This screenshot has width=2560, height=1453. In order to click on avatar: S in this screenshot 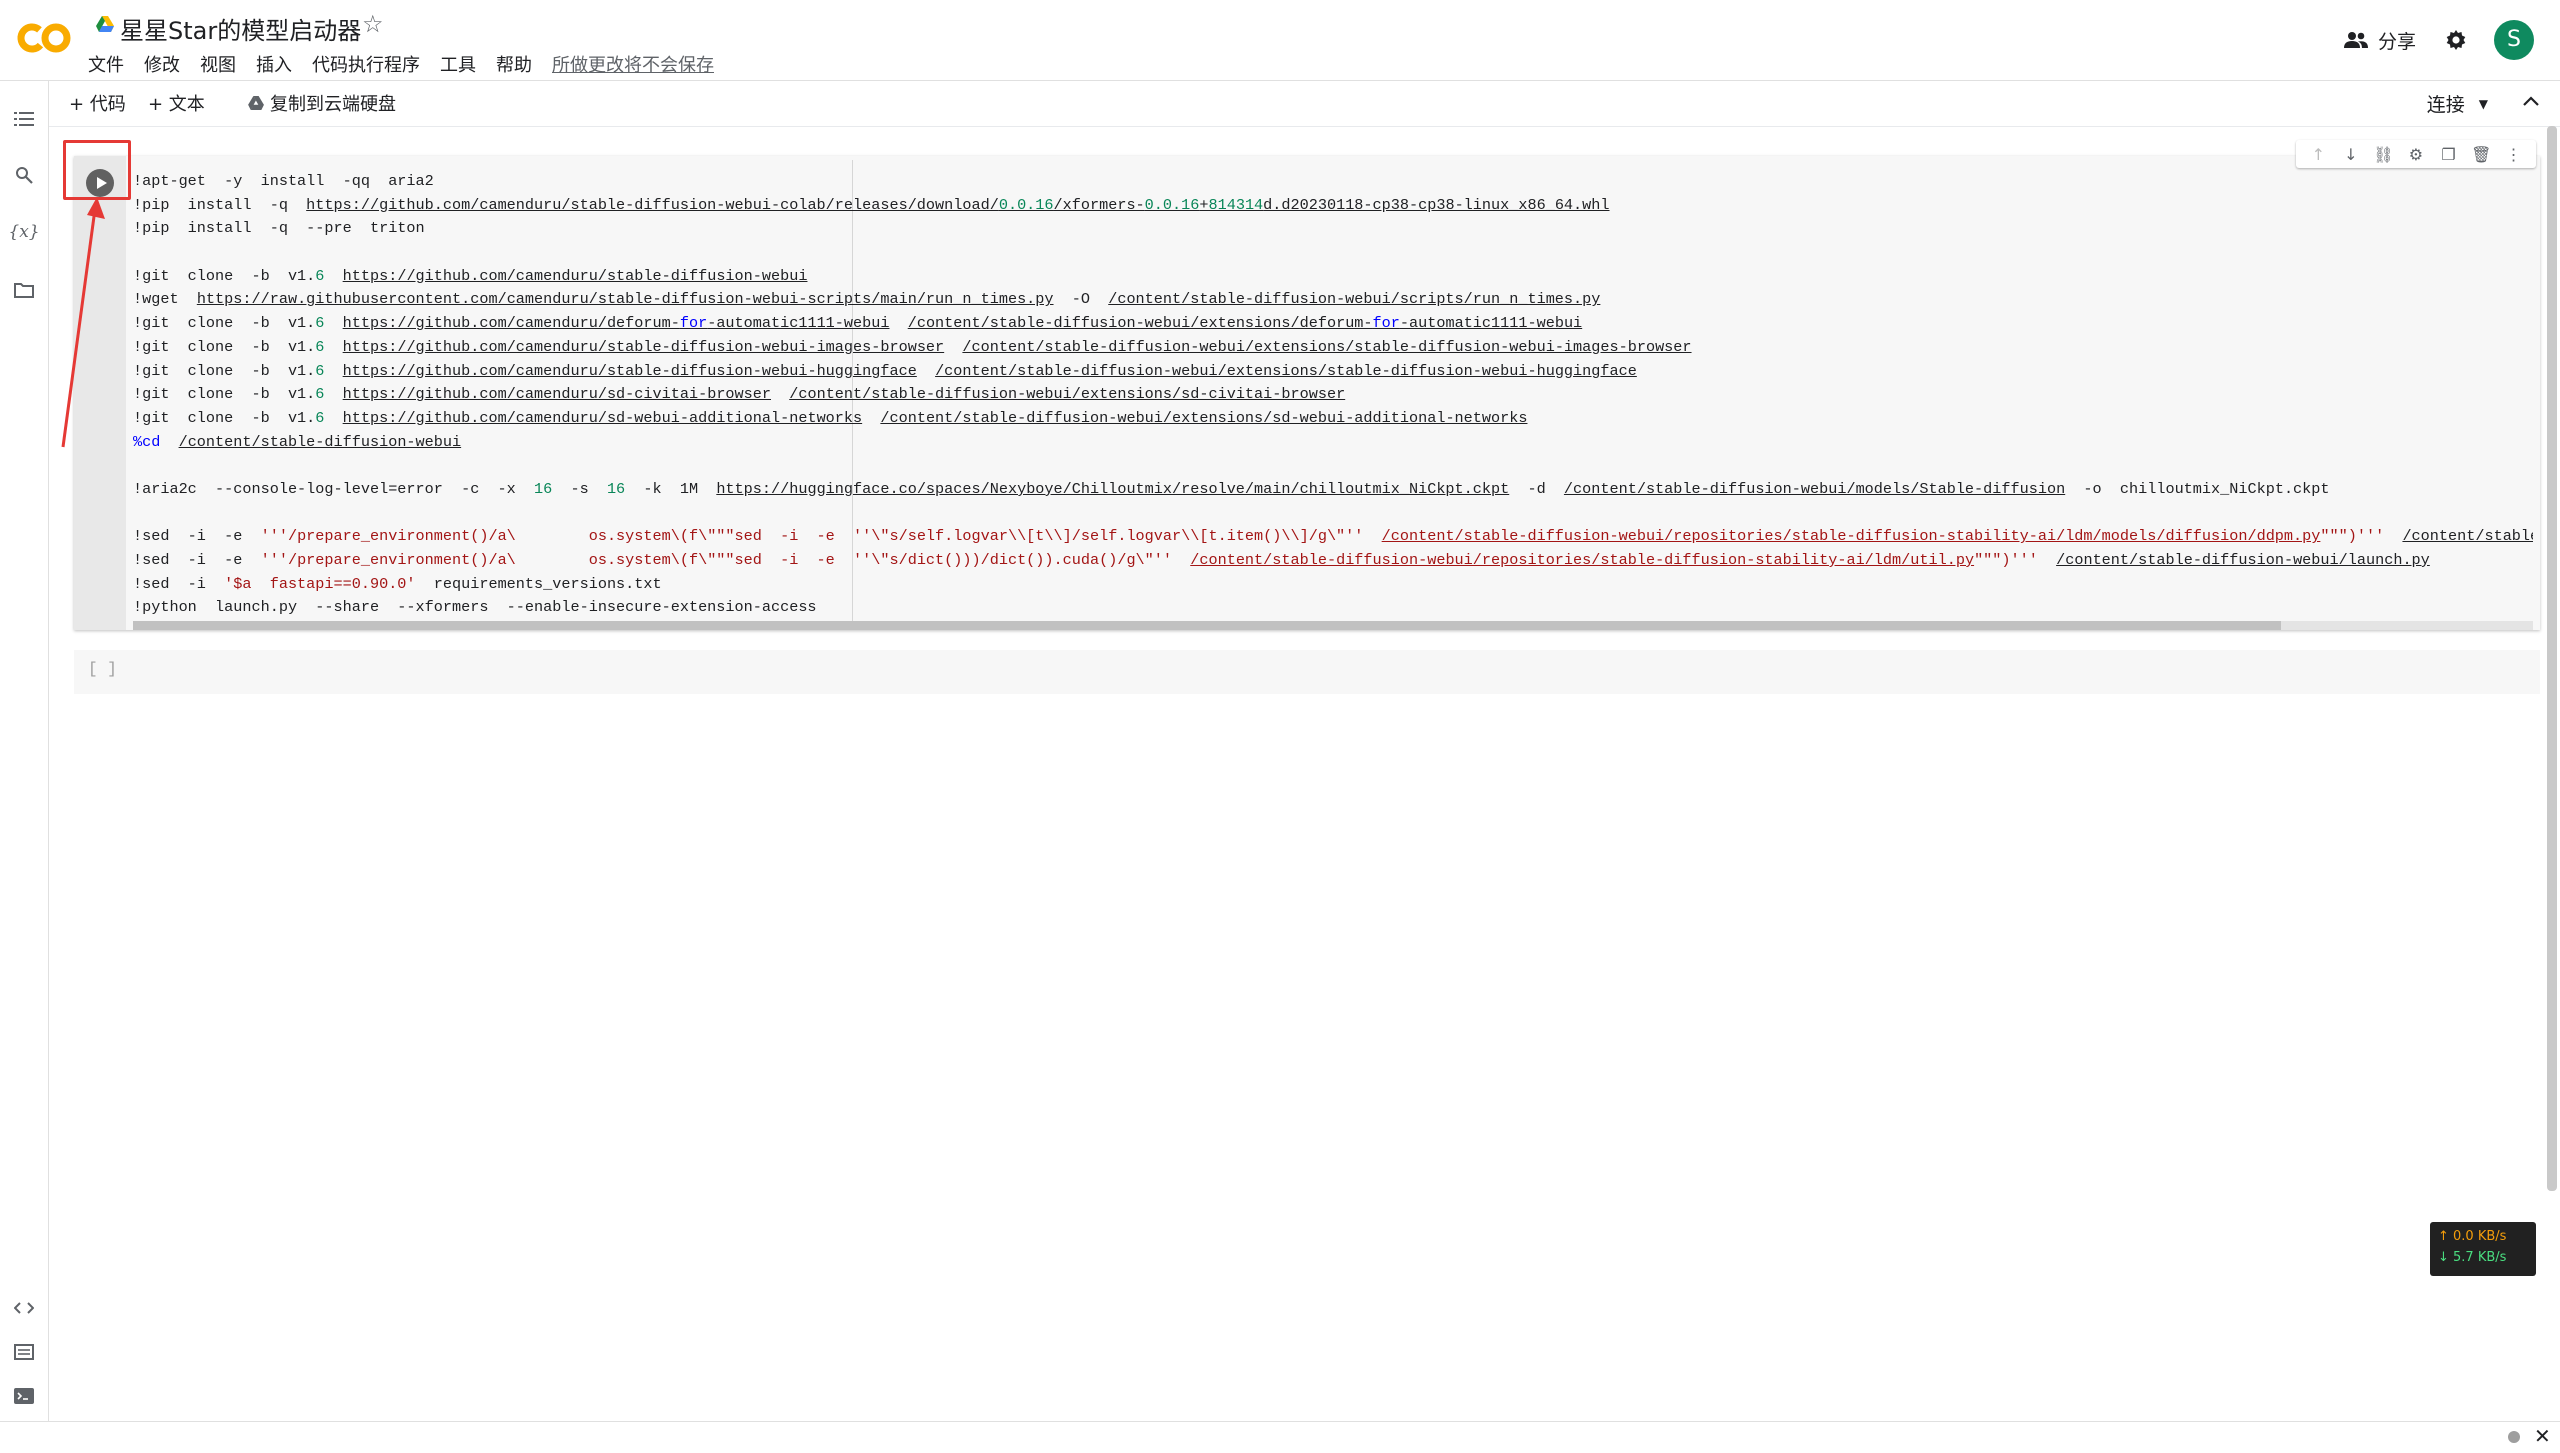, I will do `click(2514, 40)`.